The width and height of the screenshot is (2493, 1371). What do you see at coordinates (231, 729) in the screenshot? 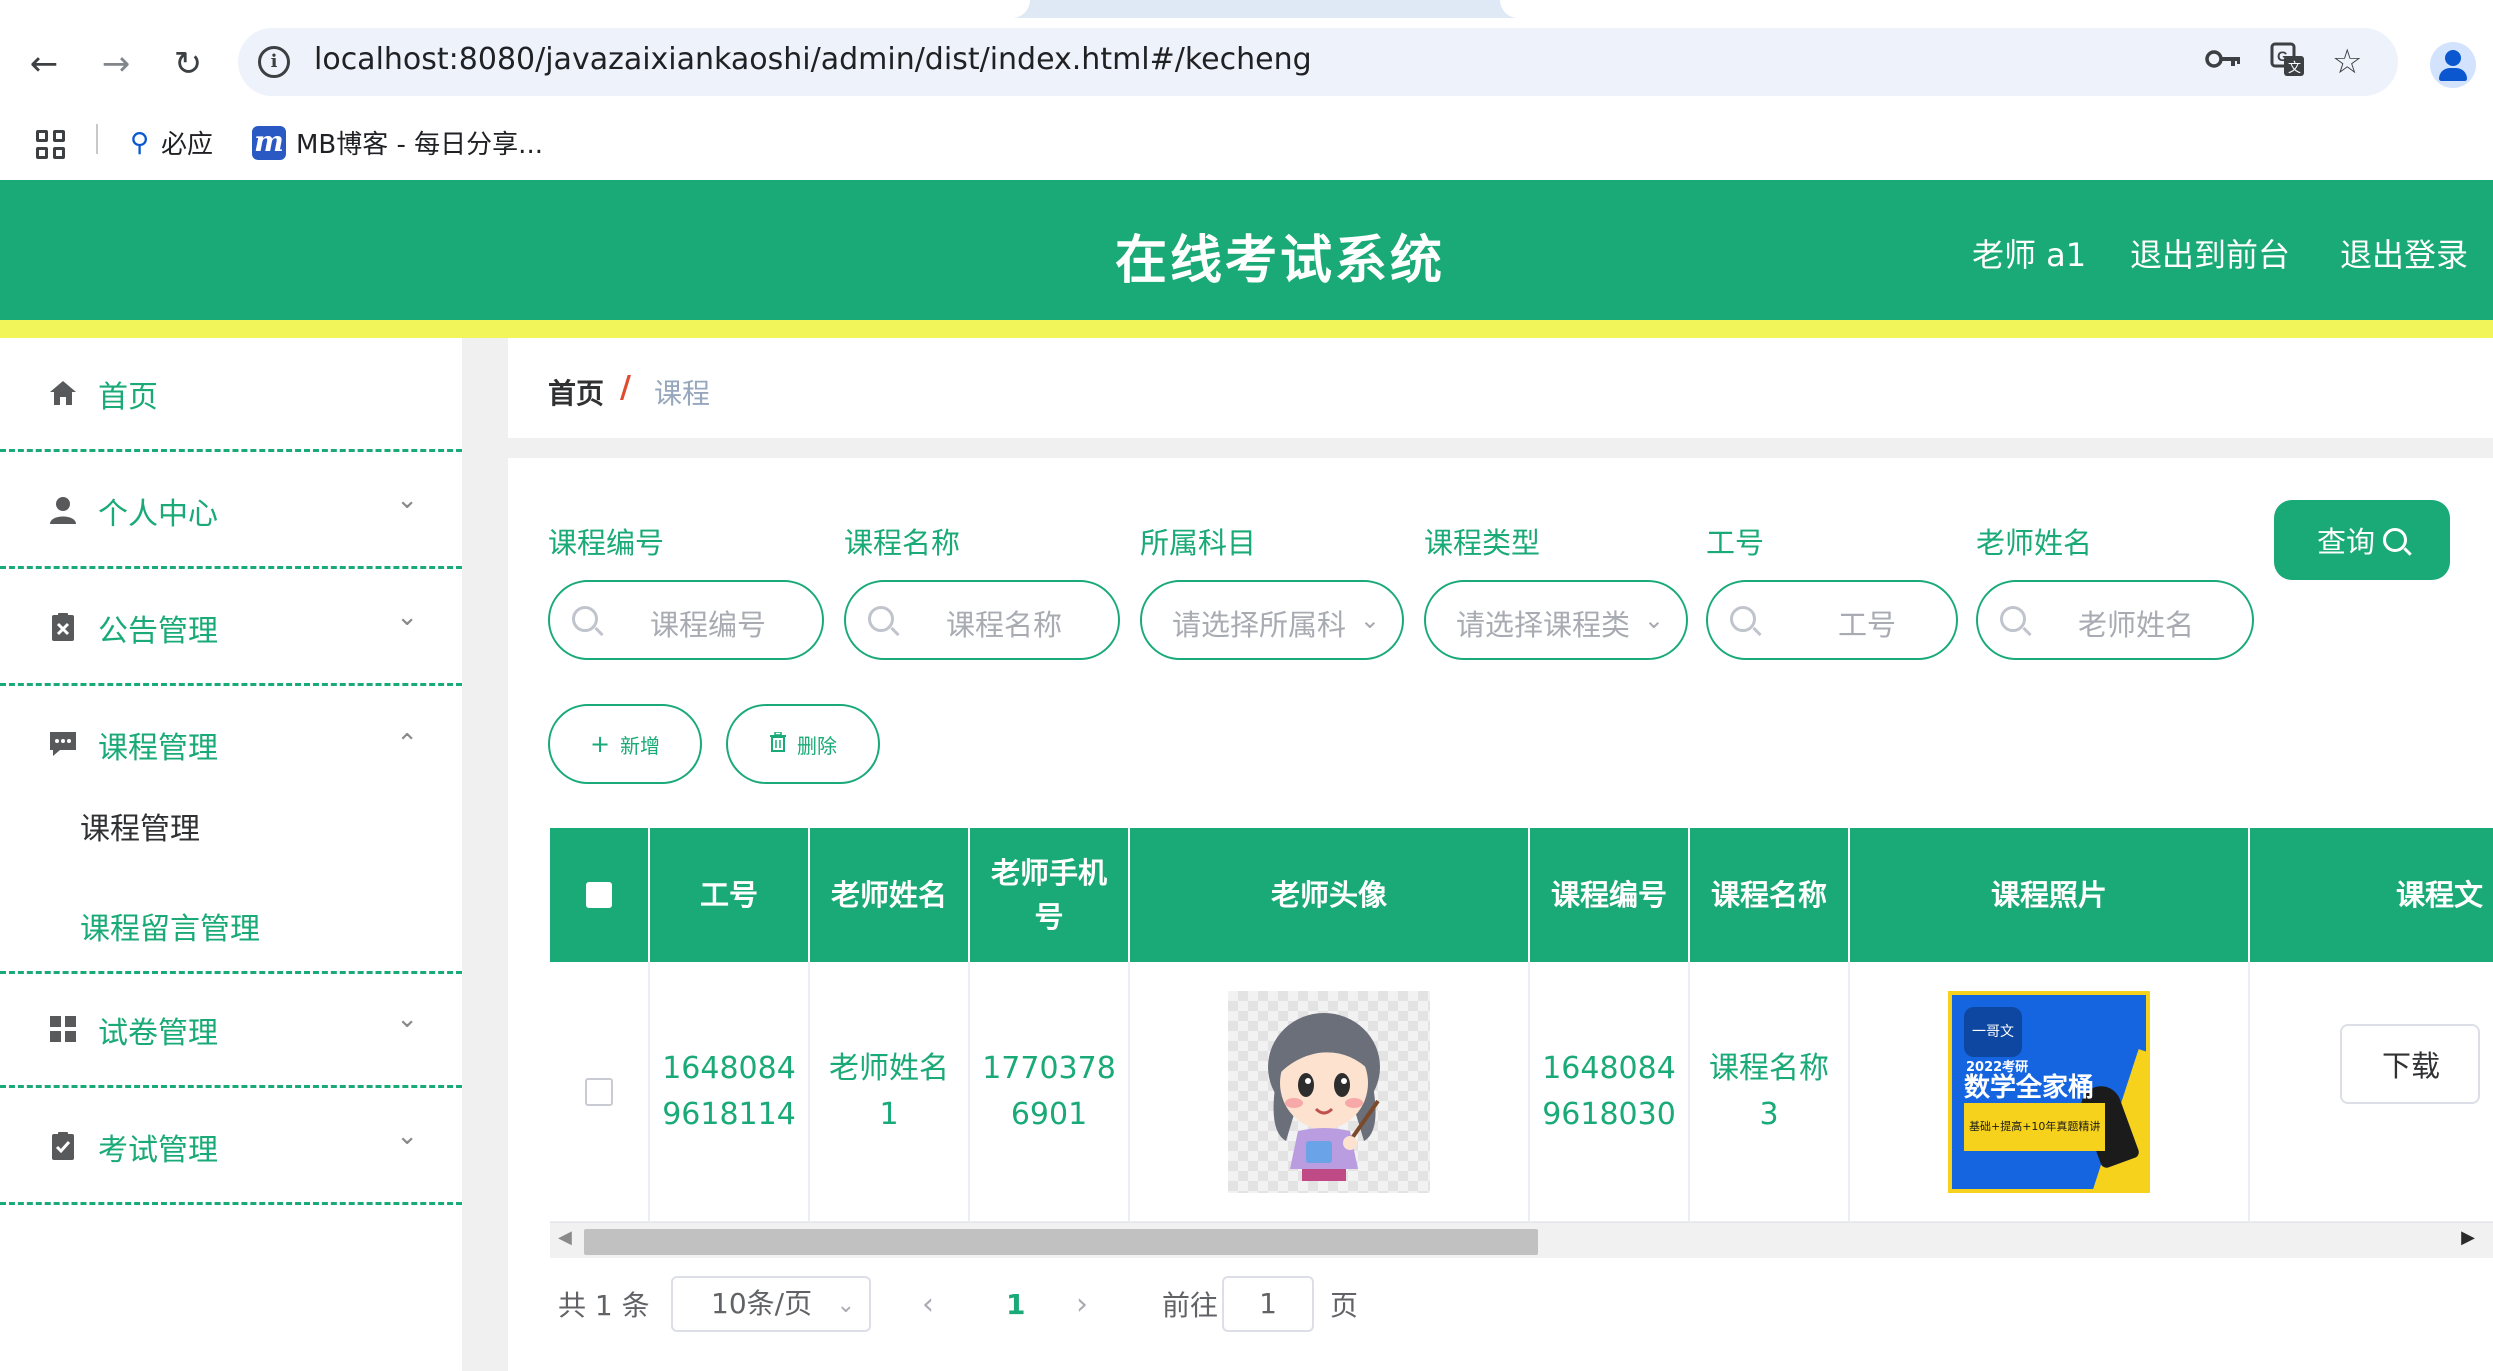
I see `sidebar-item-course: 课程管理 ⌃` at bounding box center [231, 729].